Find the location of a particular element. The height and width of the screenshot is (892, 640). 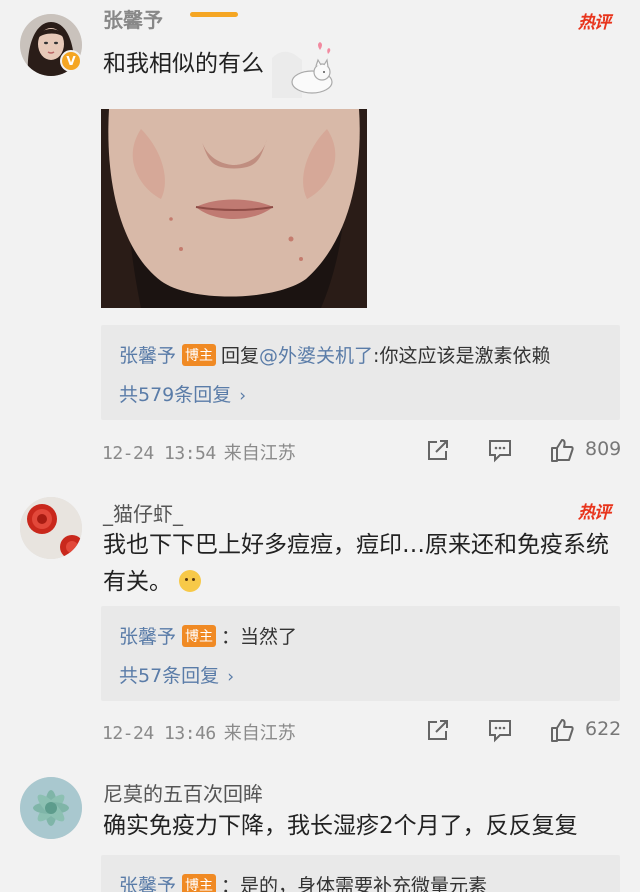

cat-sticker-icon is located at coordinates (304, 69).